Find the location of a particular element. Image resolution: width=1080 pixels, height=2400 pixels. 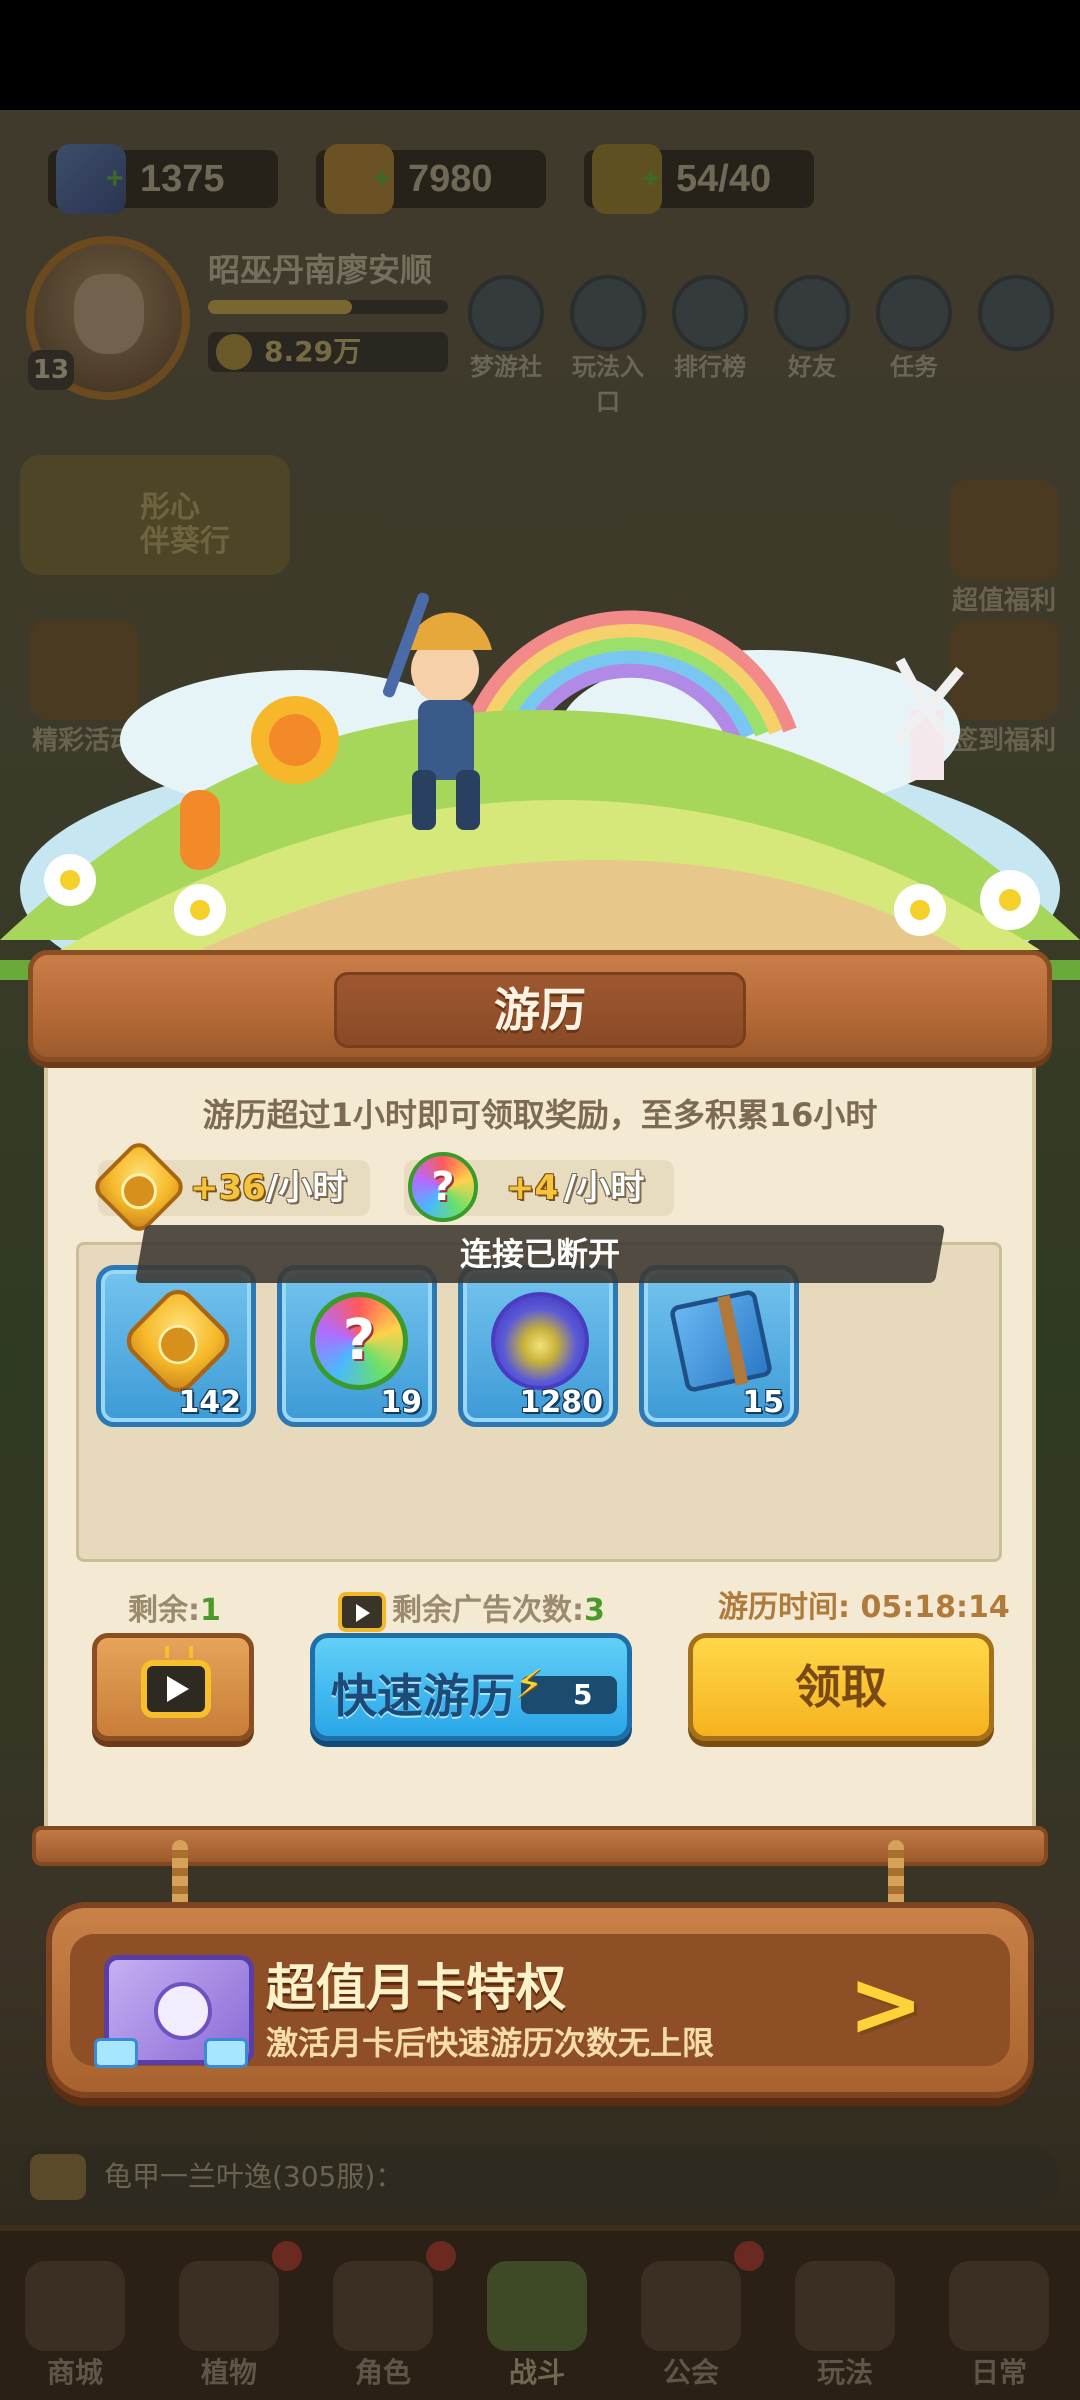

tab-battle: 战斗 is located at coordinates (537, 2326).